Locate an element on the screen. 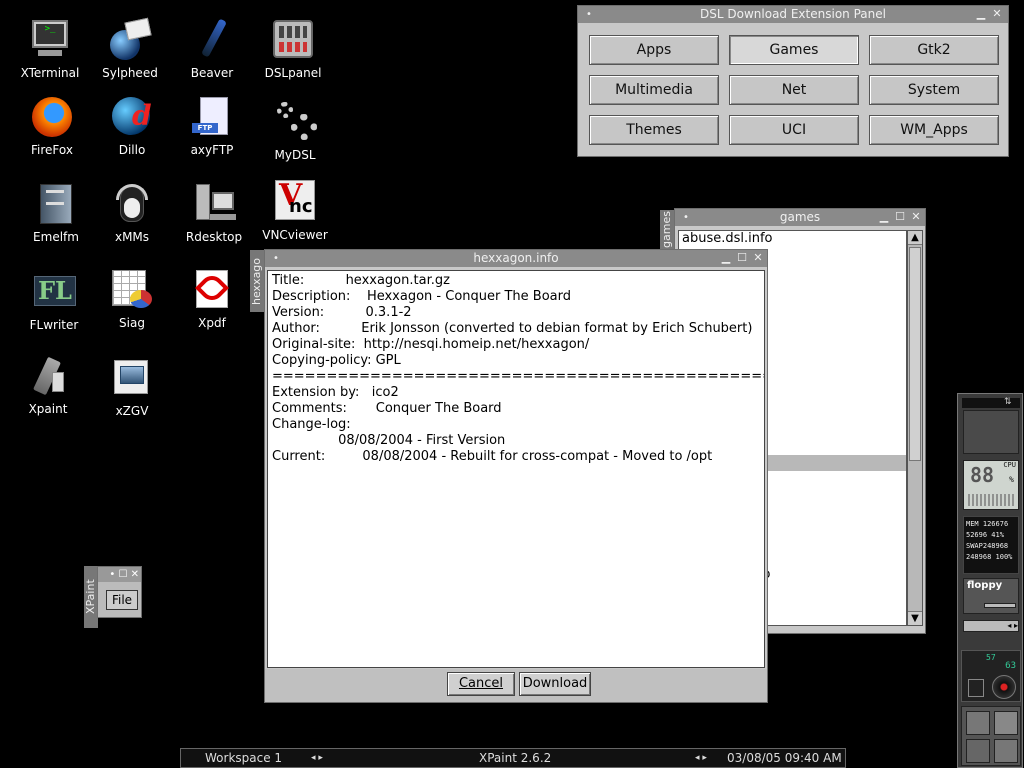 This screenshot has width=1024, height=768. fl-text: FL is located at coordinates (55, 290).